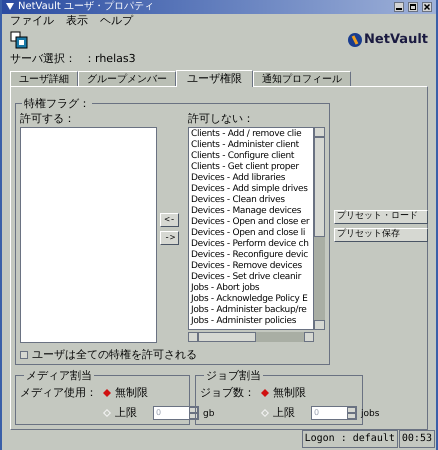  I want to click on move-button: ->, so click(170, 238).